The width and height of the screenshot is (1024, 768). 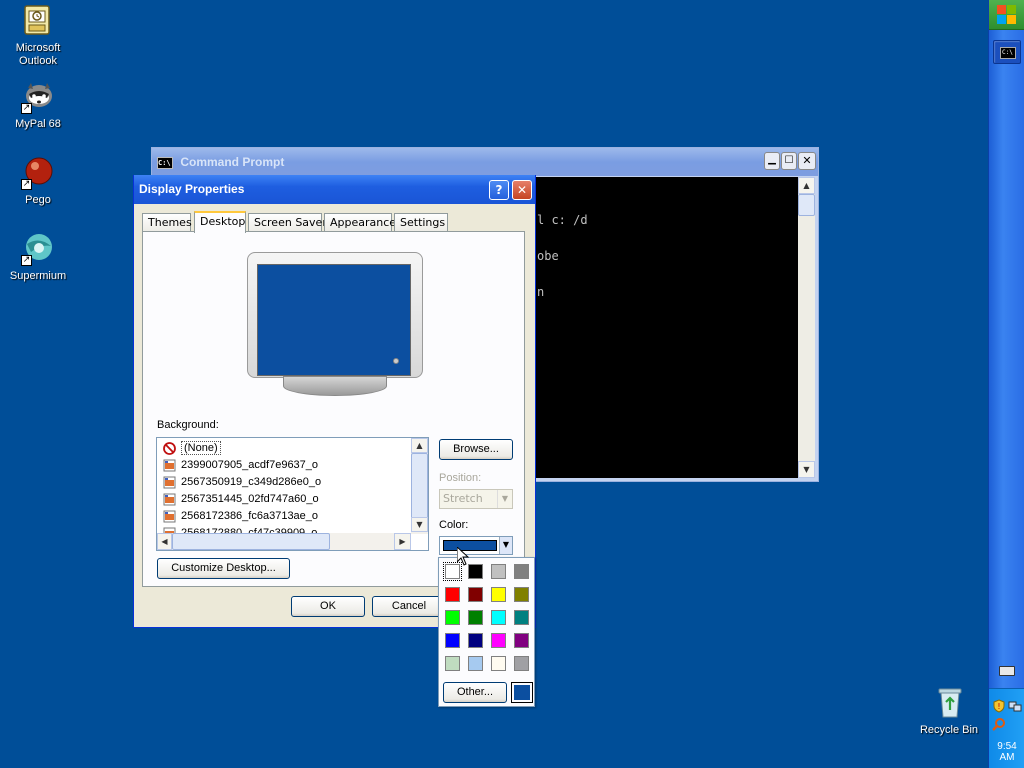 I want to click on tab-settings: Settings, so click(x=421, y=222).